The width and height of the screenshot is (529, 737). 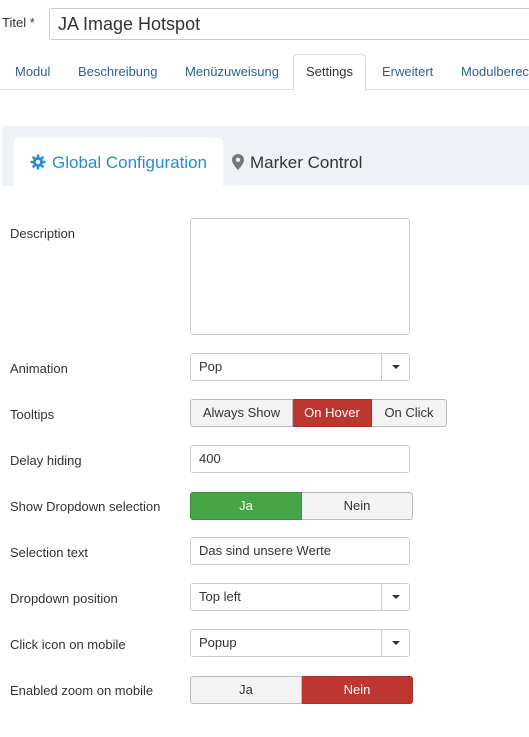 What do you see at coordinates (64, 598) in the screenshot?
I see `dropdown-position-label: Dropdown position` at bounding box center [64, 598].